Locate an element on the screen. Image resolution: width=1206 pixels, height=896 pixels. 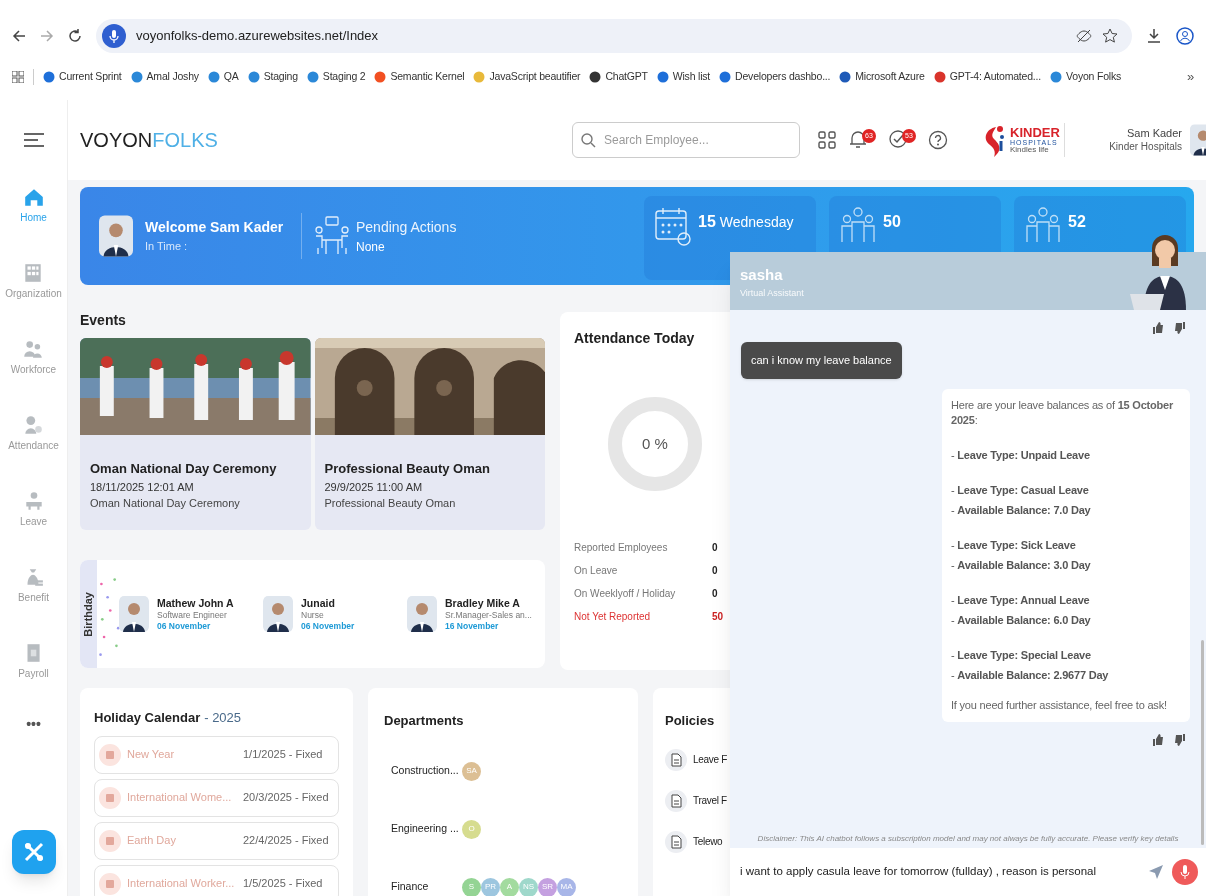
holiday-item: Earth Day 22/4/2025 - Fixed is located at coordinates (216, 840).